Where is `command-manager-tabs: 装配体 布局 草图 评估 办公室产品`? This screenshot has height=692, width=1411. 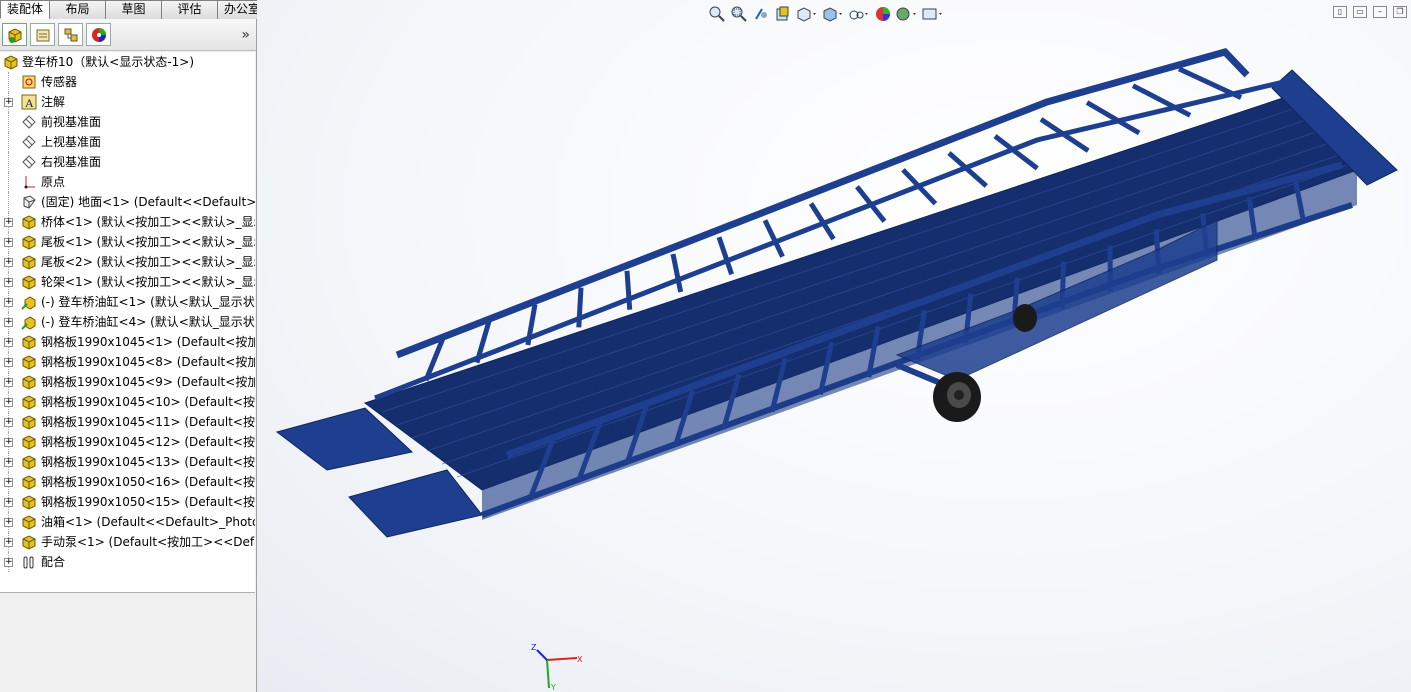 command-manager-tabs: 装配体 布局 草图 评估 办公室产品 is located at coordinates (150, 9).